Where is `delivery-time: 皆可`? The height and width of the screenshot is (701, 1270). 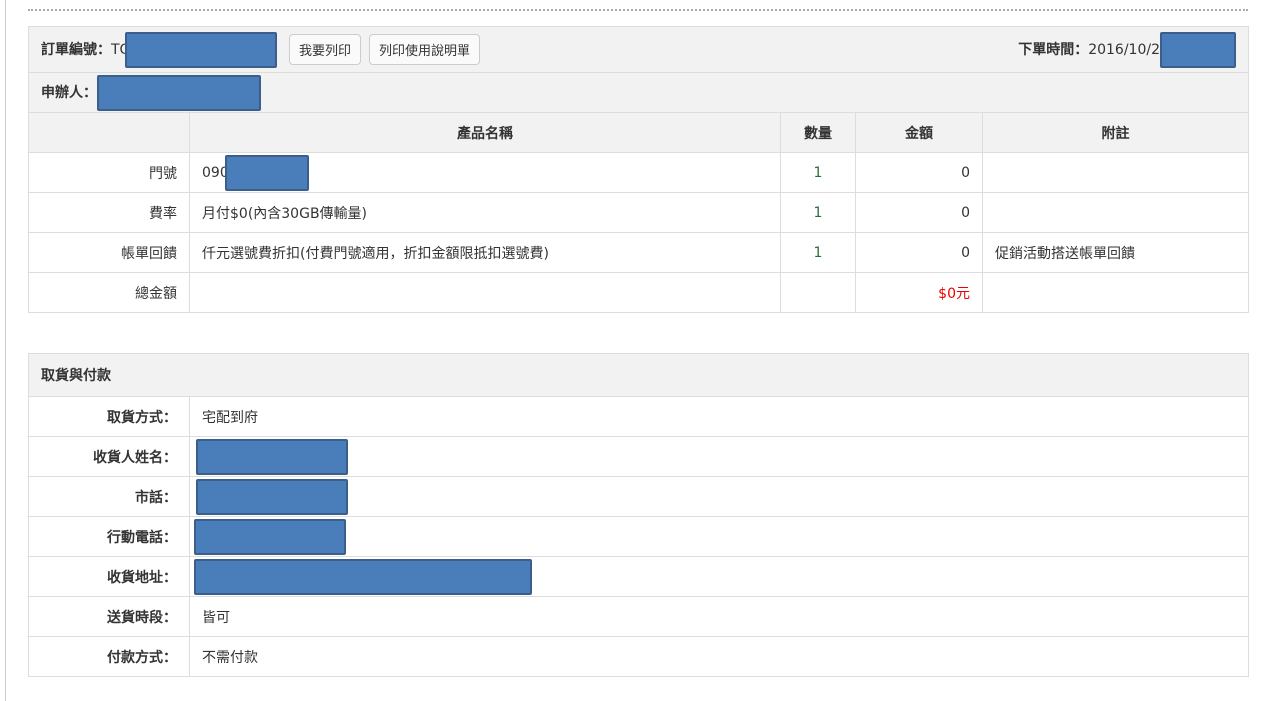
delivery-time: 皆可 is located at coordinates (719, 616).